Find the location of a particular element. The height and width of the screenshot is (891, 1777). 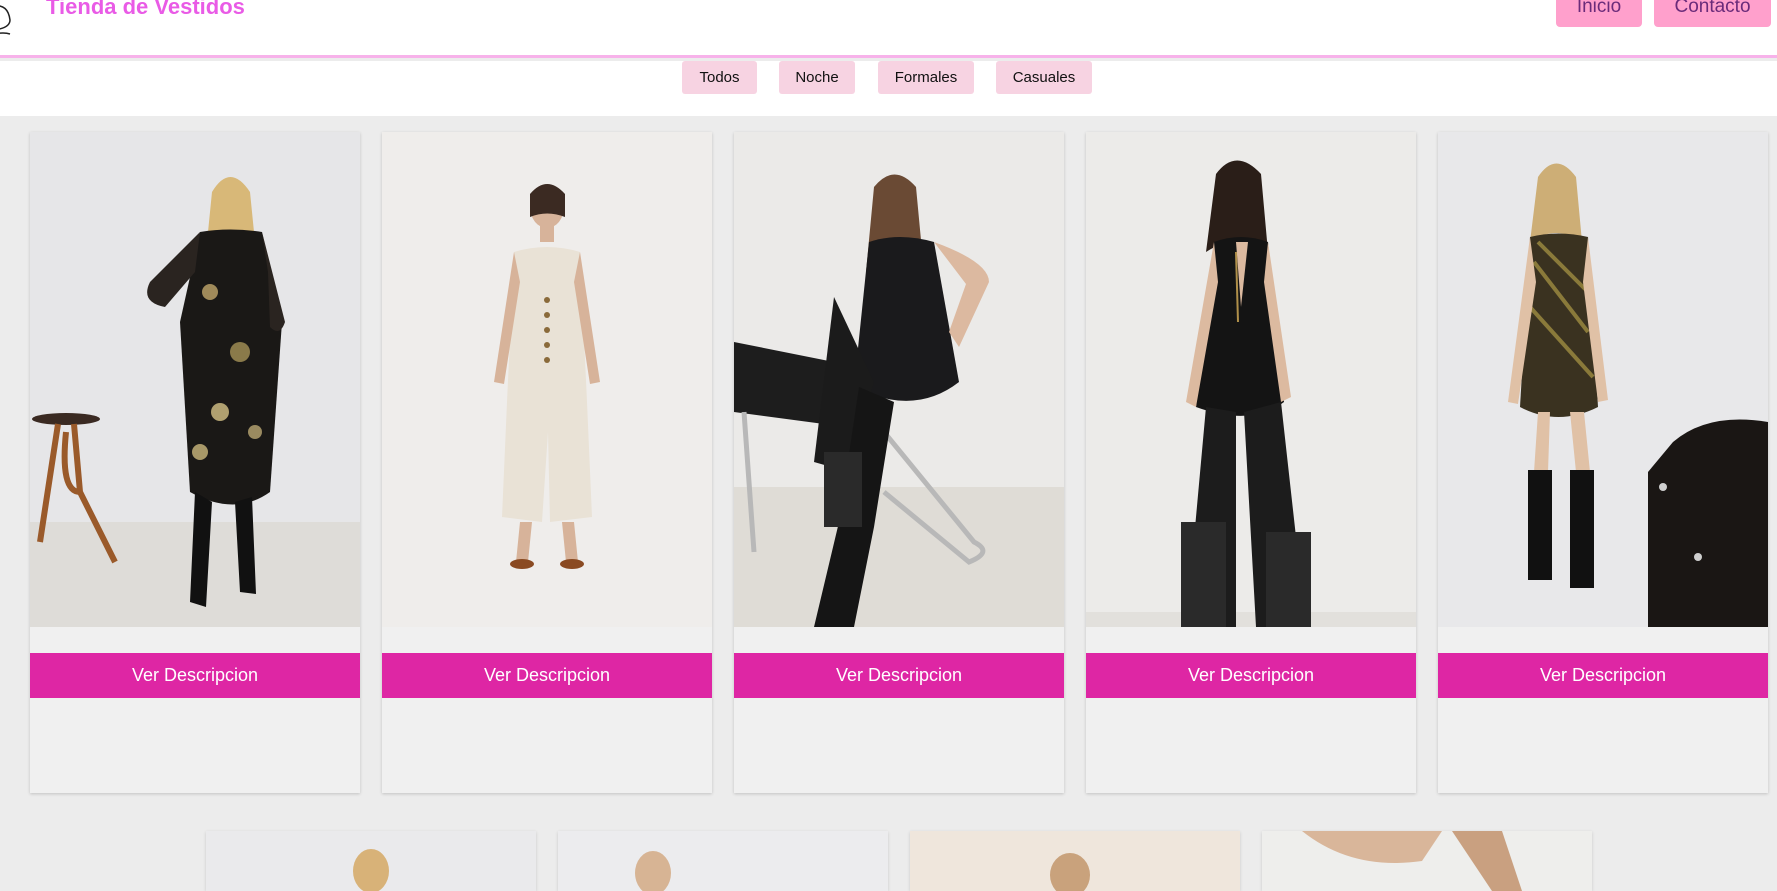

nav-inicio-button: Inicio is located at coordinates (1599, 13).